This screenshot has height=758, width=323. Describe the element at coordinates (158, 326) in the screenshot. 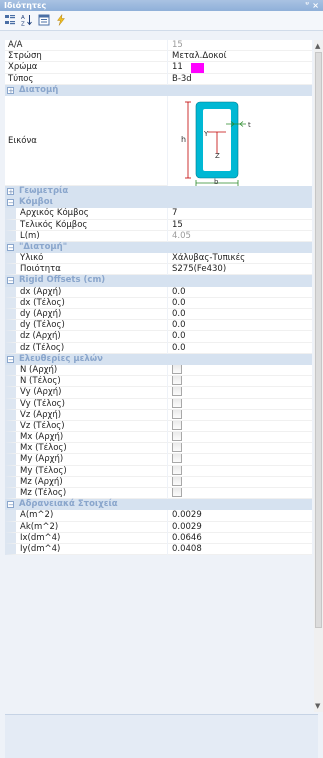

I see `property-row: dy (Τέλος) 0.0` at that location.